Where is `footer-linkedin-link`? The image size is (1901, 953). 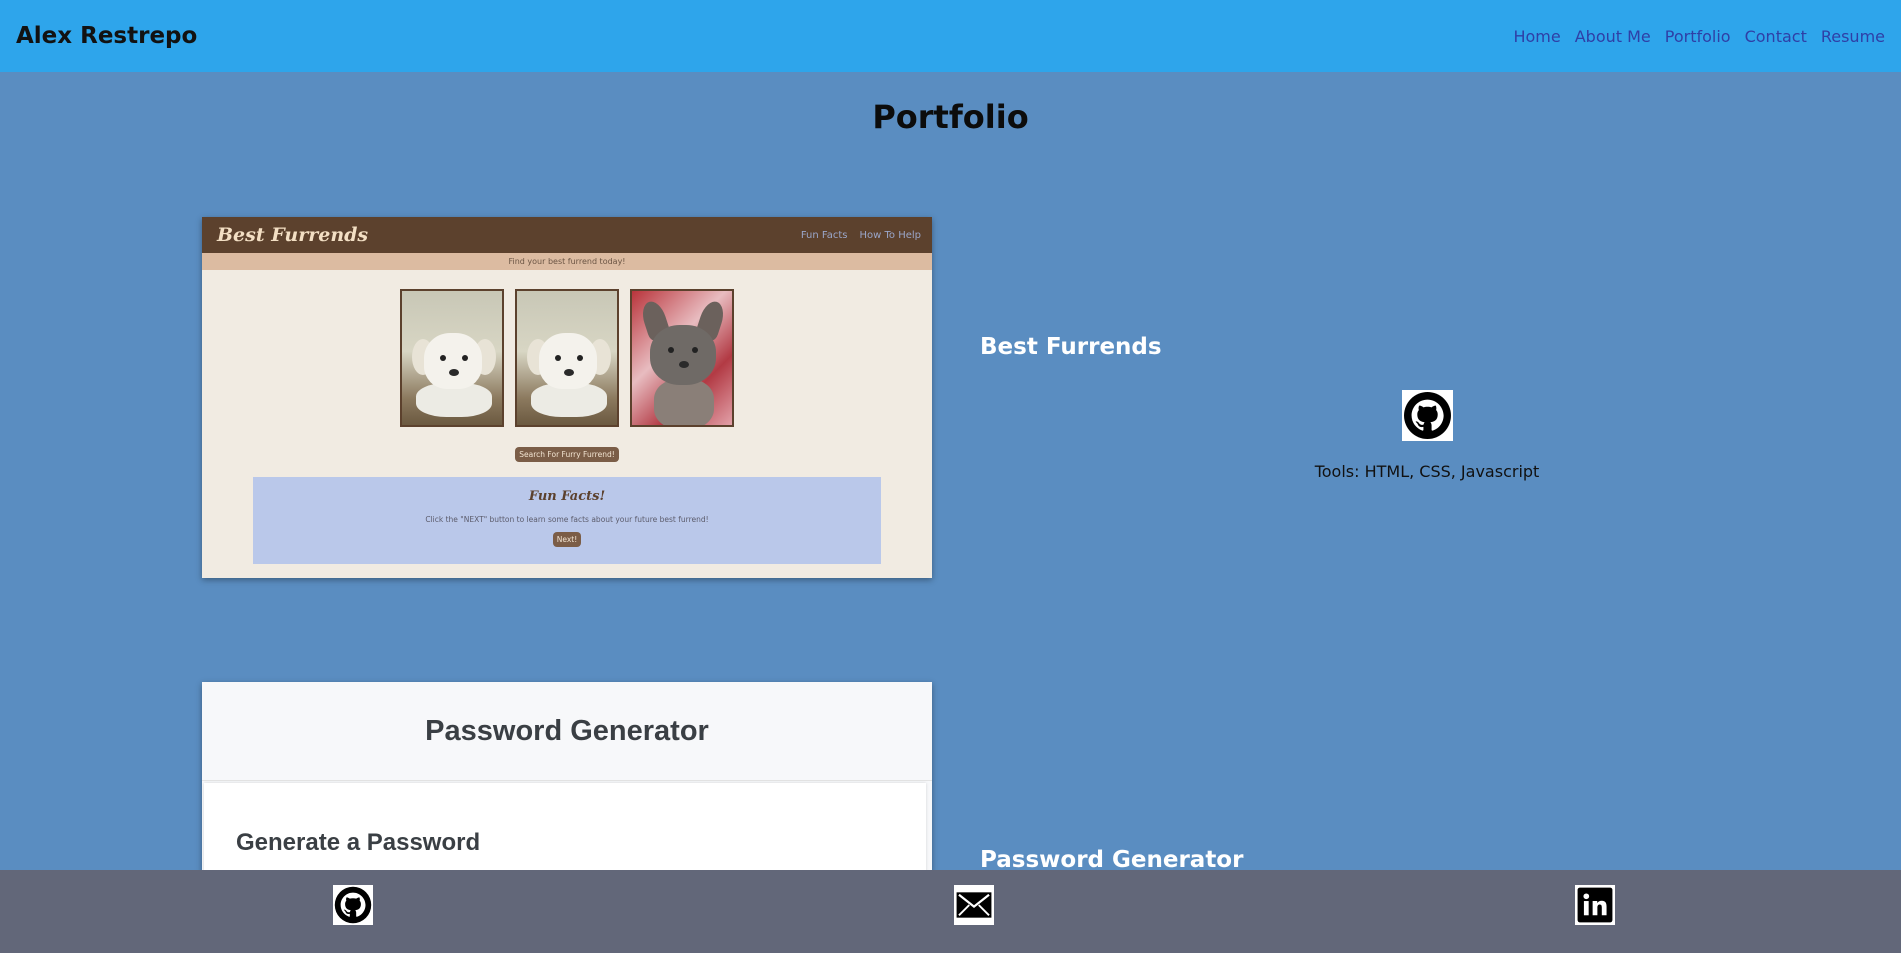
footer-linkedin-link is located at coordinates (1595, 905).